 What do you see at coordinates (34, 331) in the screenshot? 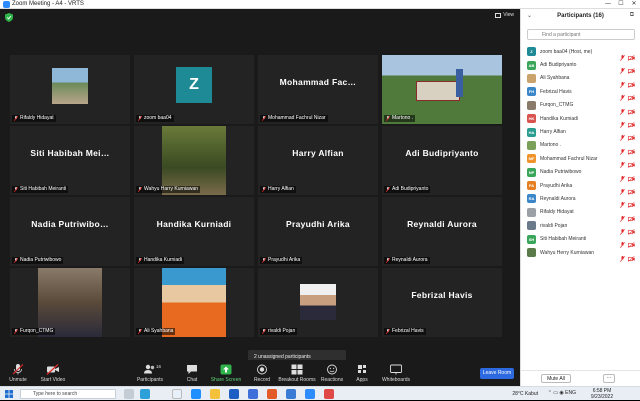
I see `tile-name-label: Furqon_CTMG` at bounding box center [34, 331].